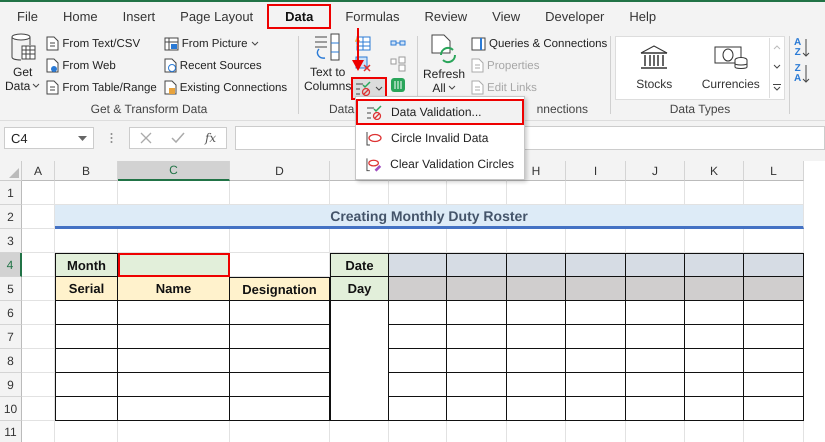  Describe the element at coordinates (11, 361) in the screenshot. I see `row-header: 8` at that location.